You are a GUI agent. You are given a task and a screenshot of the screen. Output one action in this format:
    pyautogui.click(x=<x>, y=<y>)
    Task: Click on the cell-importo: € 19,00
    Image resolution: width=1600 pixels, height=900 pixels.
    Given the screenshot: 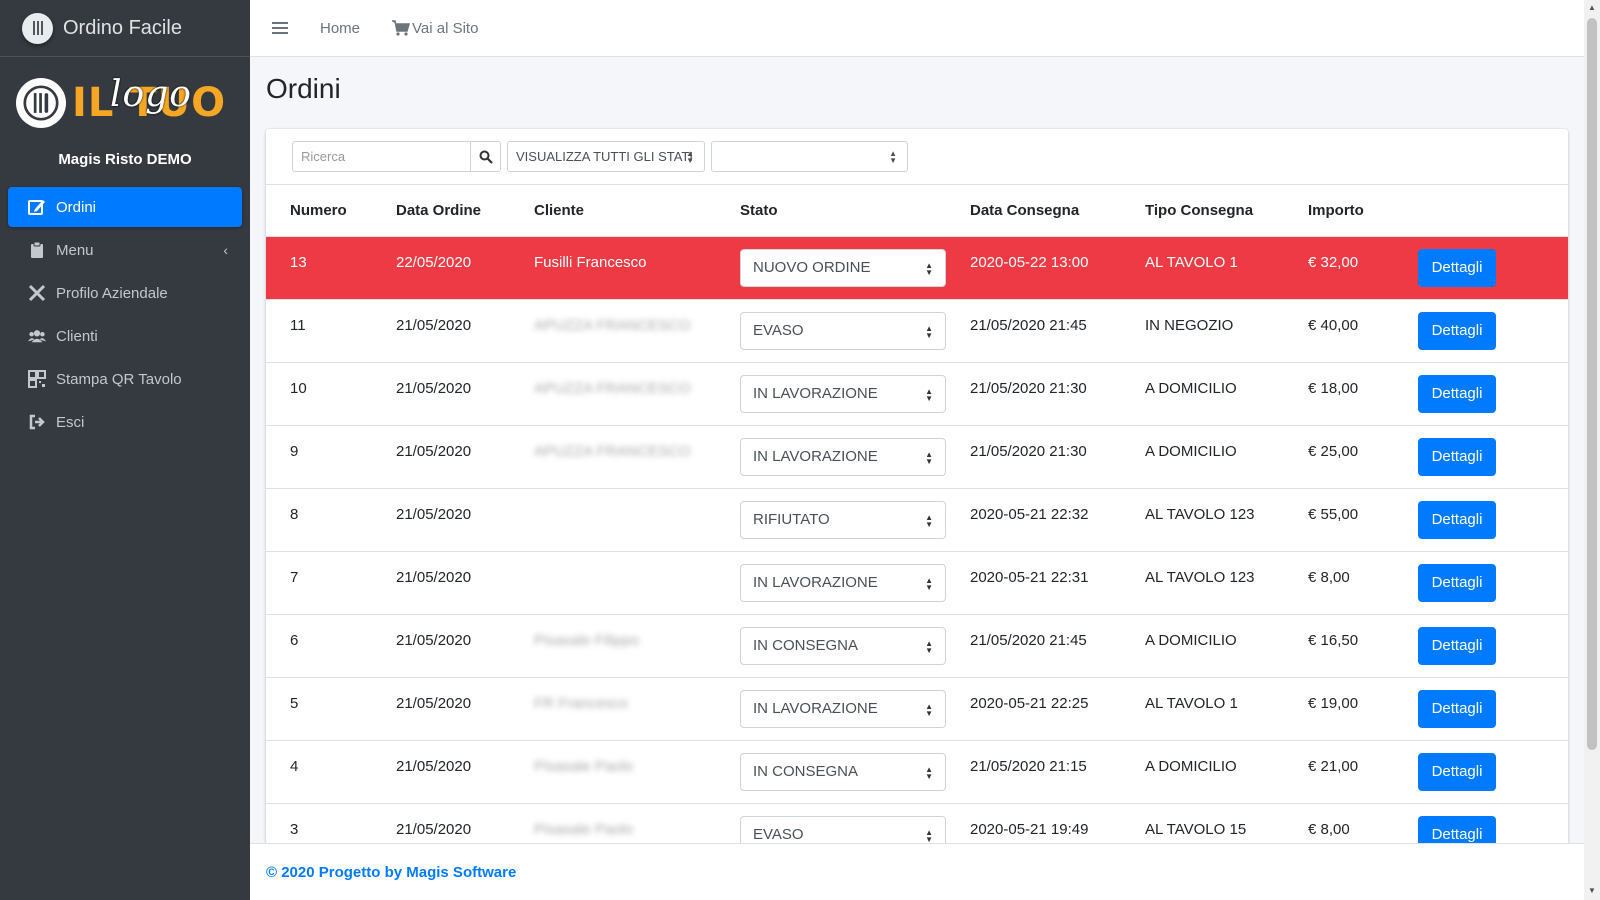 What is the action you would take?
    pyautogui.click(x=1336, y=709)
    